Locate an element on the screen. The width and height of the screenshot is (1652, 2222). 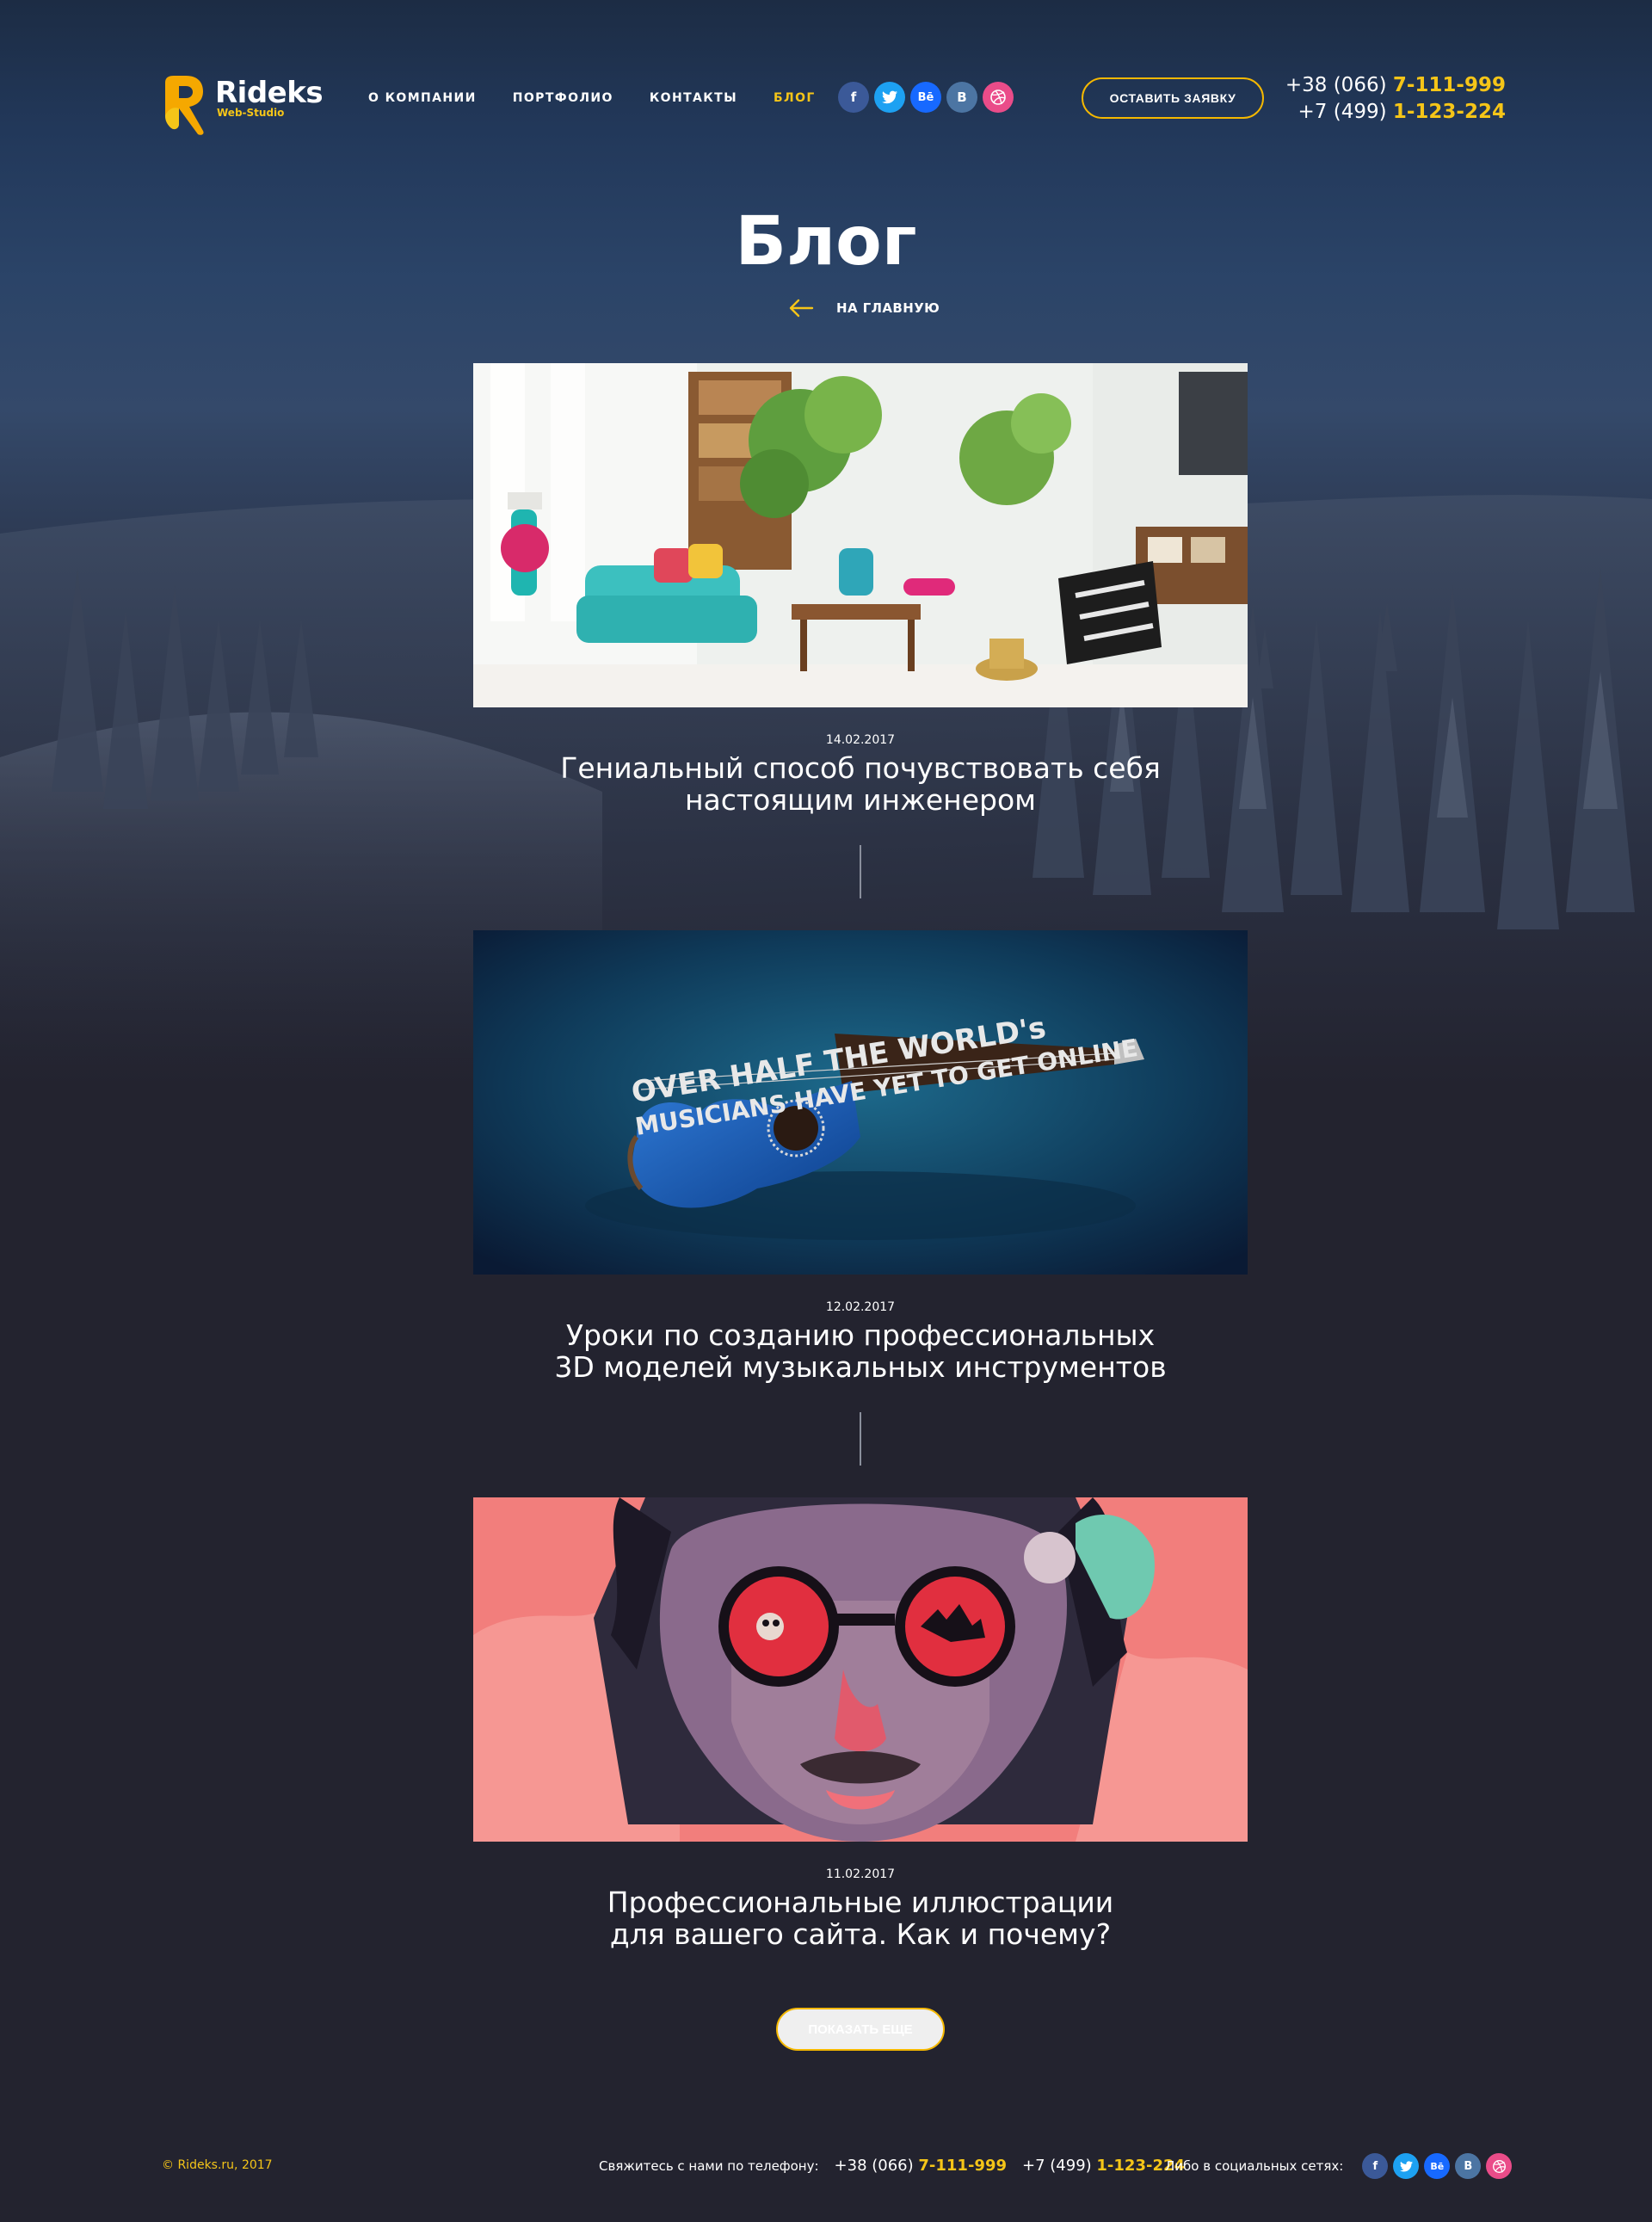
request-button: ОСТАВИТЬ ЗАЯВКУ is located at coordinates (1173, 98).